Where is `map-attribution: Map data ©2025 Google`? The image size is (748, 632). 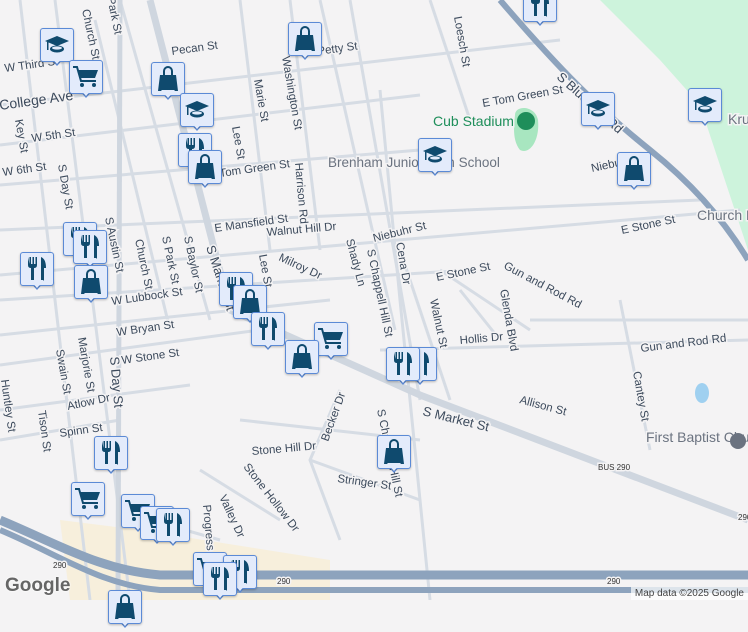
map-attribution: Map data ©2025 Google is located at coordinates (689, 593).